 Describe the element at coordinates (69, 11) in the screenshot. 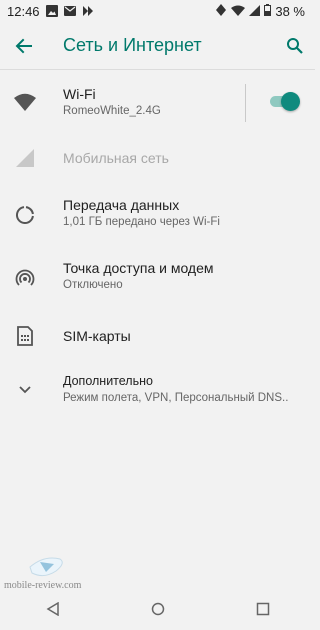

I see `mail-icon` at that location.